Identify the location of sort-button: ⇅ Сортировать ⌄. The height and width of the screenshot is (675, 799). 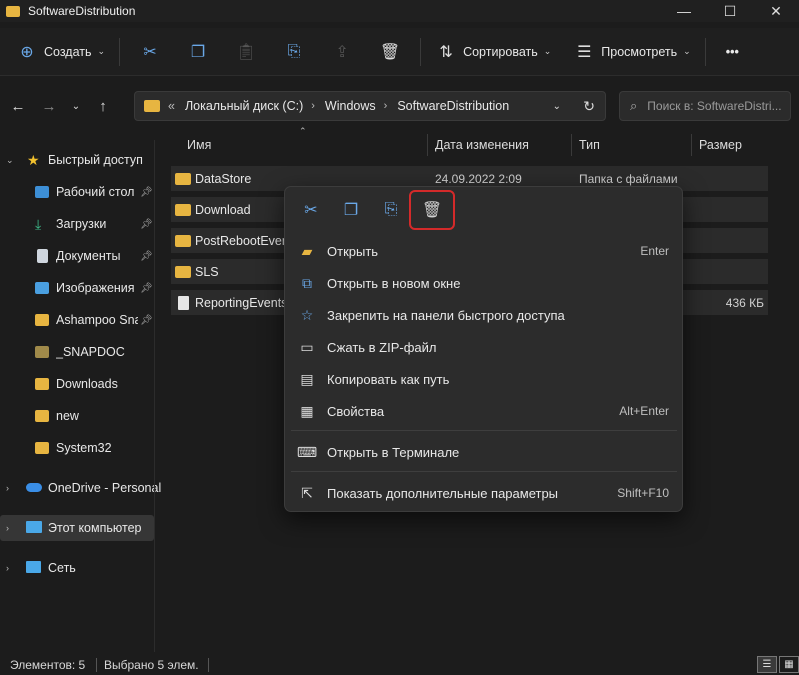
(493, 52).